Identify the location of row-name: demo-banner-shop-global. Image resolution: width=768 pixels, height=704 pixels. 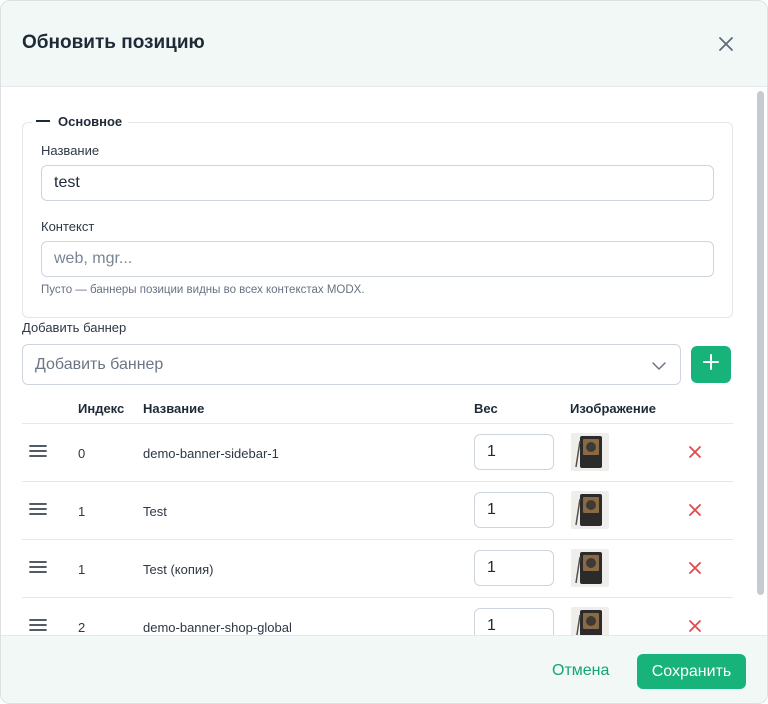
(217, 627).